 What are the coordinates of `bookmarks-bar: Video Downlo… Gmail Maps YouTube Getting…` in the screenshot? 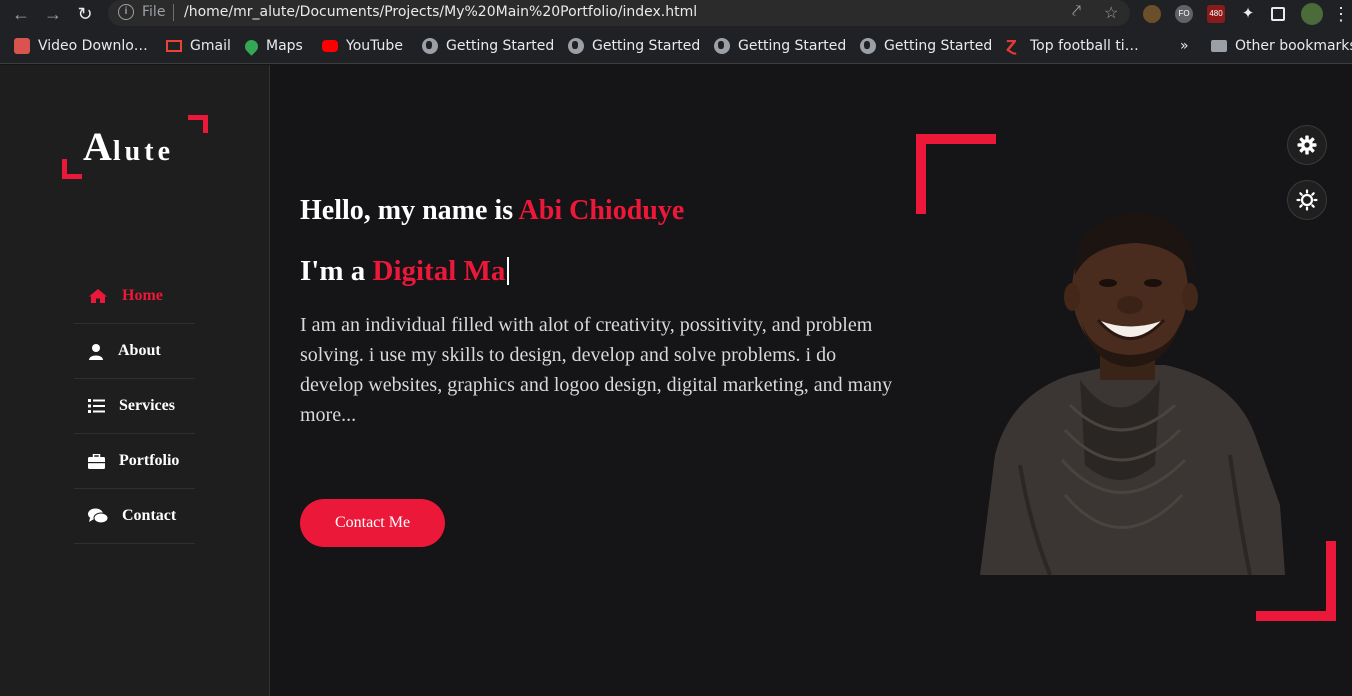 It's located at (676, 46).